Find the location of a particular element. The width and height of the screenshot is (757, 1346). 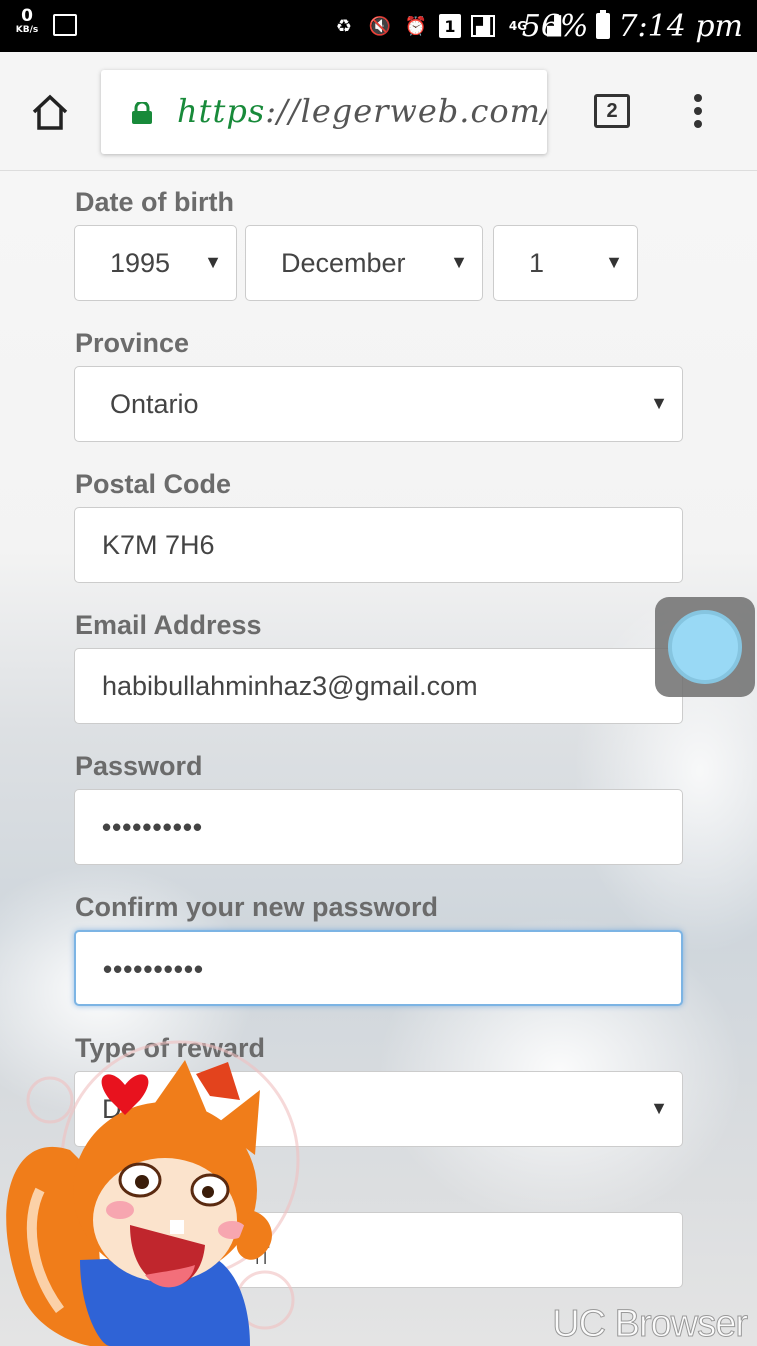

url-scheme: https is located at coordinates (221, 111).